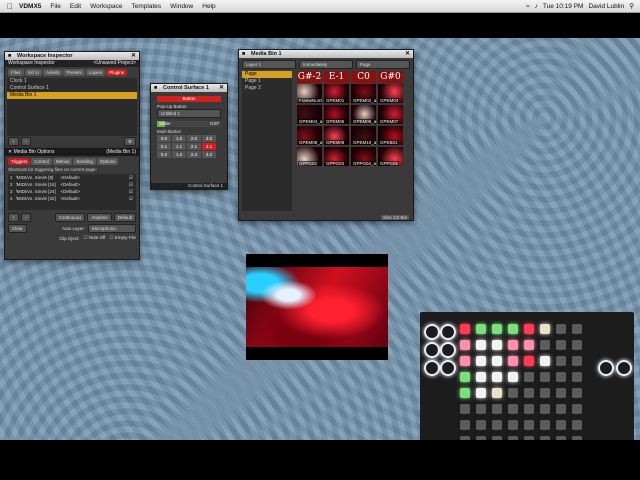 The height and width of the screenshot is (480, 640). Describe the element at coordinates (563, 6) in the screenshot. I see `clock: Tue 10:19 PM` at that location.